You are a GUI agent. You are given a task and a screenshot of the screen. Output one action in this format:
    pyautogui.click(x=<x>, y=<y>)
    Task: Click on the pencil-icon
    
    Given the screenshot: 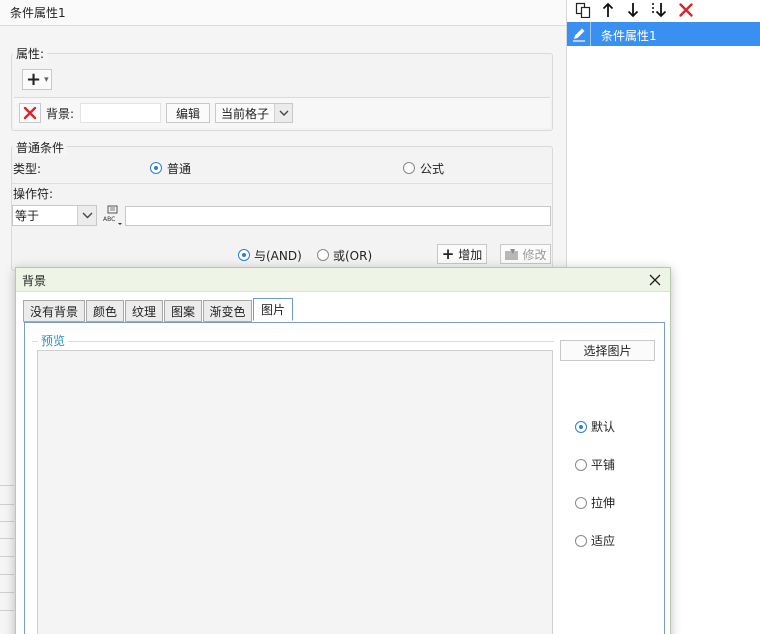 What is the action you would take?
    pyautogui.click(x=578, y=35)
    